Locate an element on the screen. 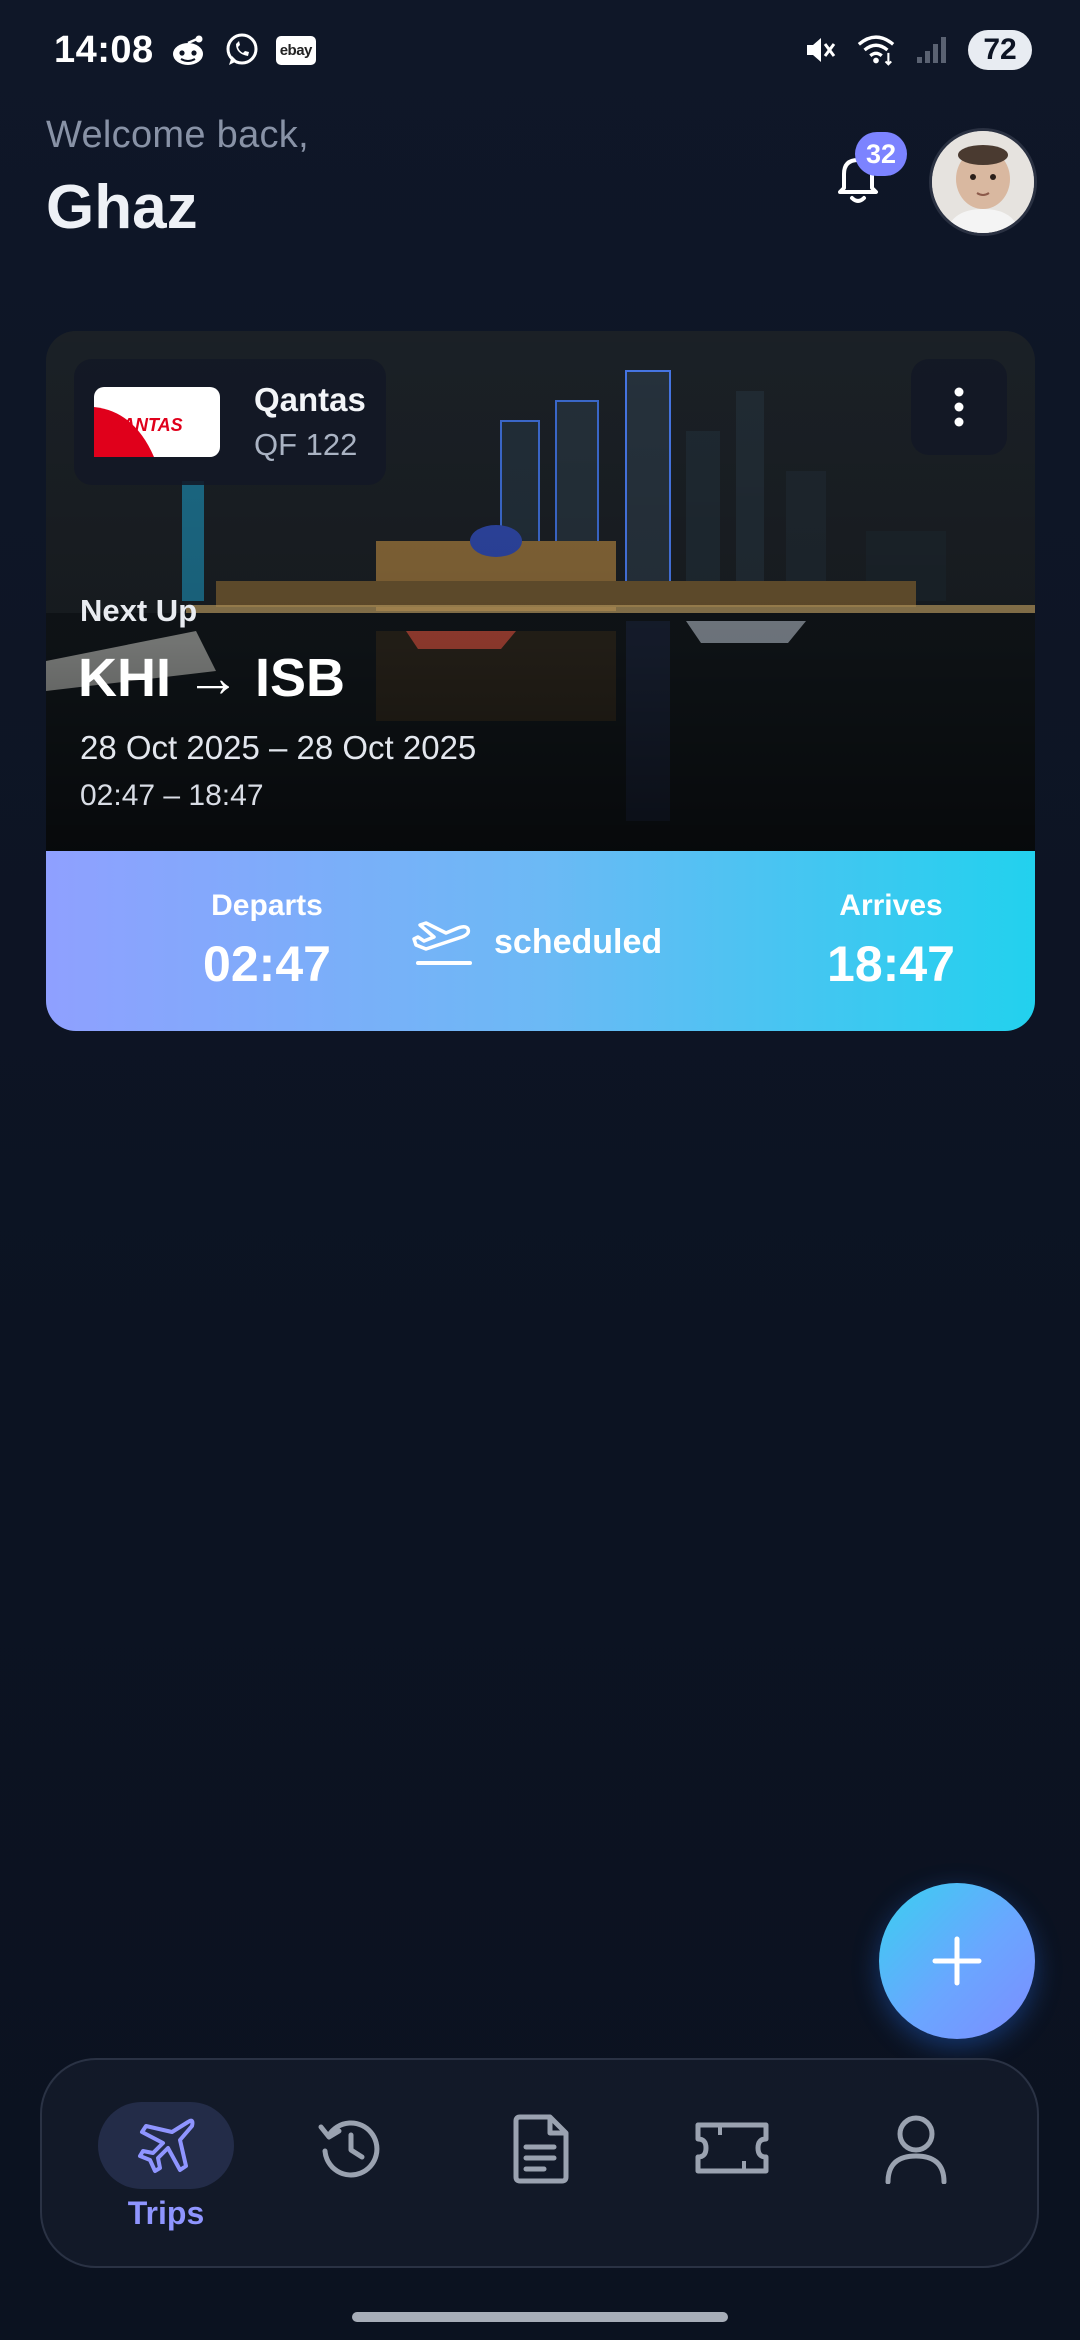 The image size is (1080, 2340). plane-icon is located at coordinates (166, 2145).